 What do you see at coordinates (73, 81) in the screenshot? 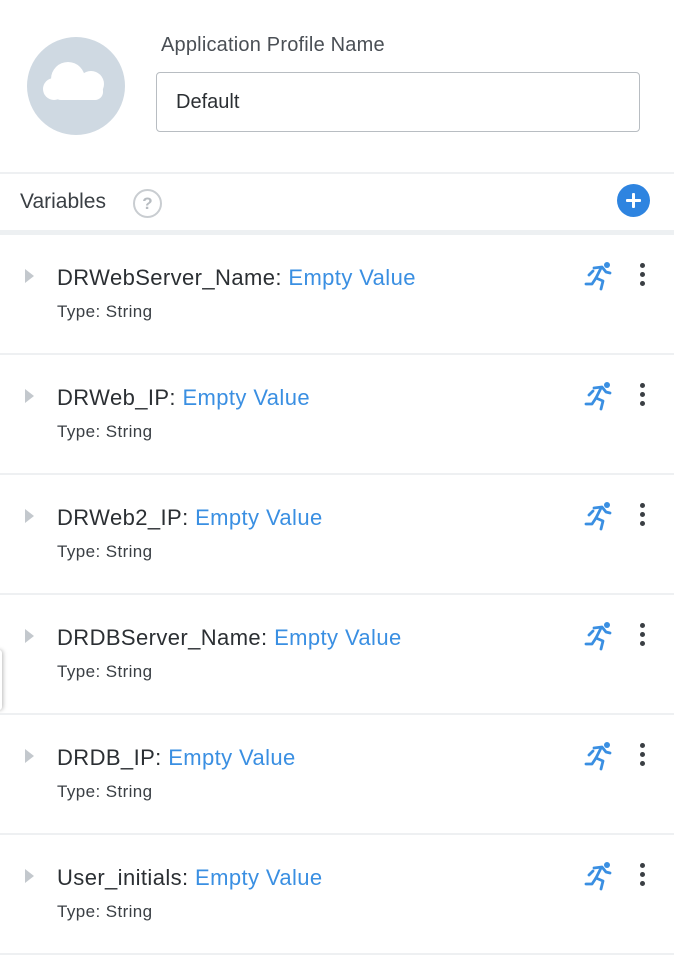
I see `cloud-icon-graphic` at bounding box center [73, 81].